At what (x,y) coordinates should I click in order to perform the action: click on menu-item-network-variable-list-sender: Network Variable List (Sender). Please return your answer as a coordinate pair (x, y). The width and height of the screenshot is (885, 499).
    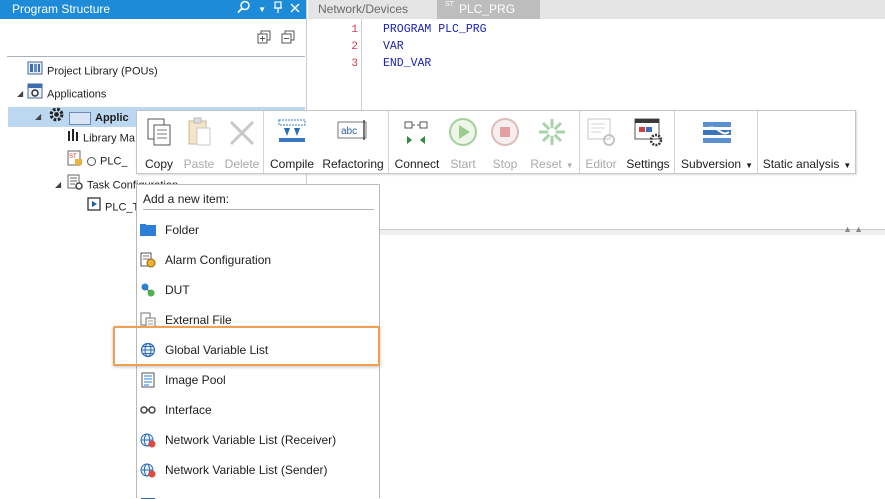
    Looking at the image, I should click on (258, 470).